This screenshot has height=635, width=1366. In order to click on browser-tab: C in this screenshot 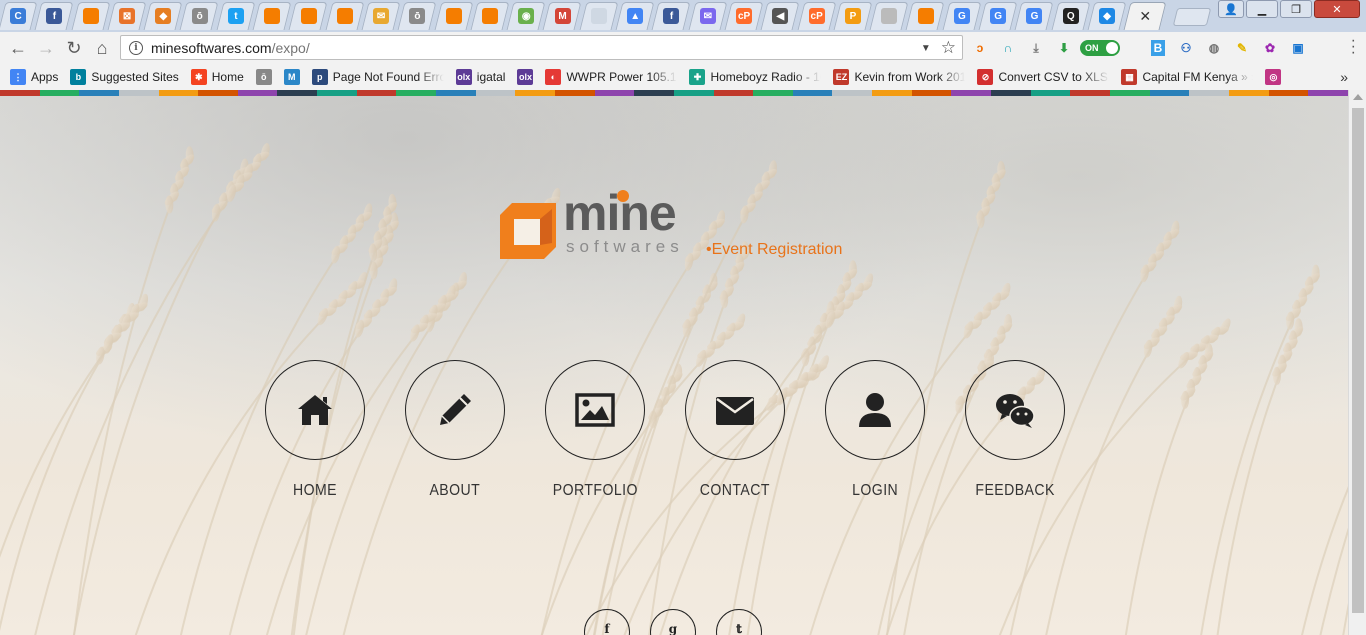, I will do `click(18, 16)`.